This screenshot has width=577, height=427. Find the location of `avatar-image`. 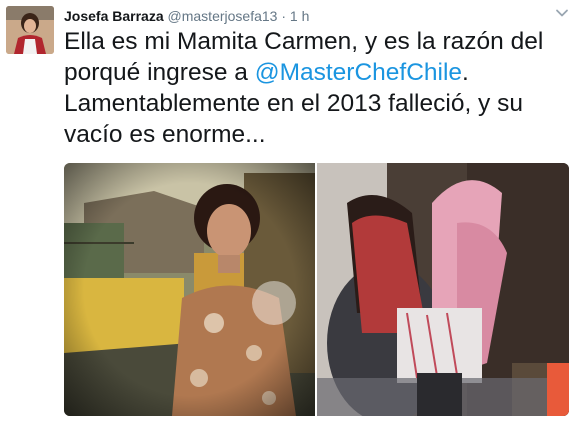

avatar-image is located at coordinates (30, 30).